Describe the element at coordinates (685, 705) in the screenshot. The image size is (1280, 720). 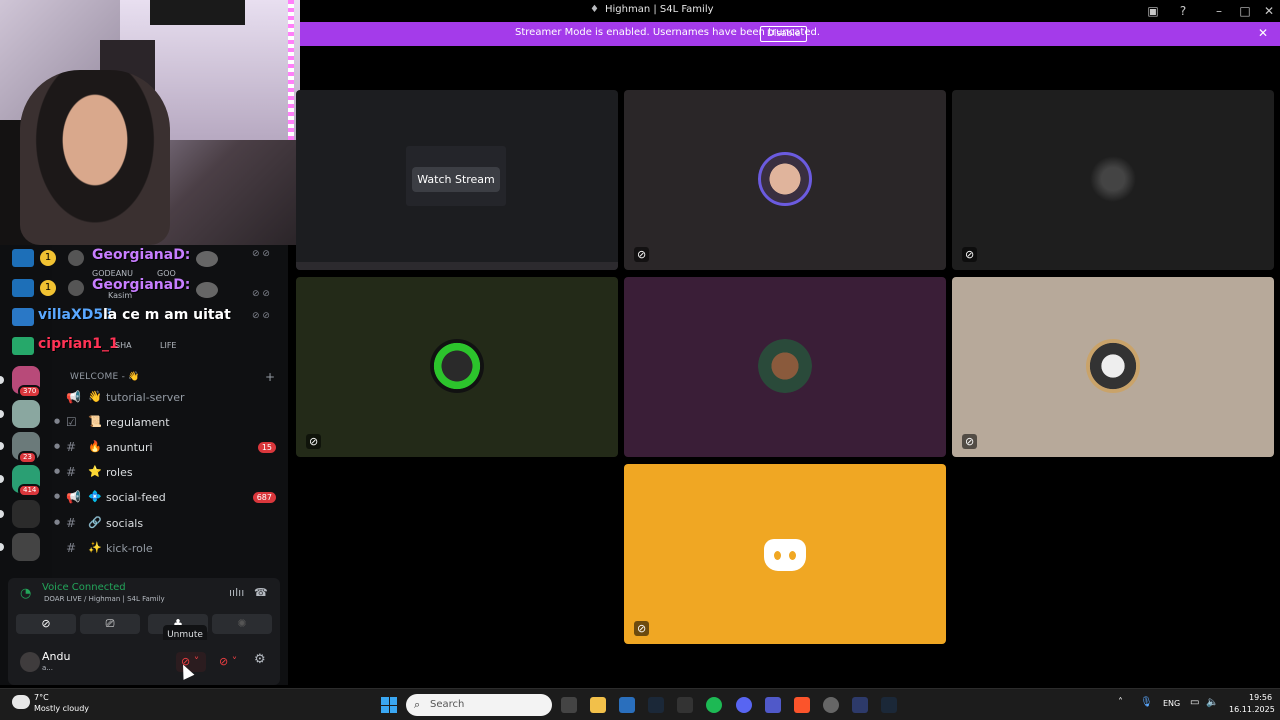
I see `epic-games-icon` at that location.